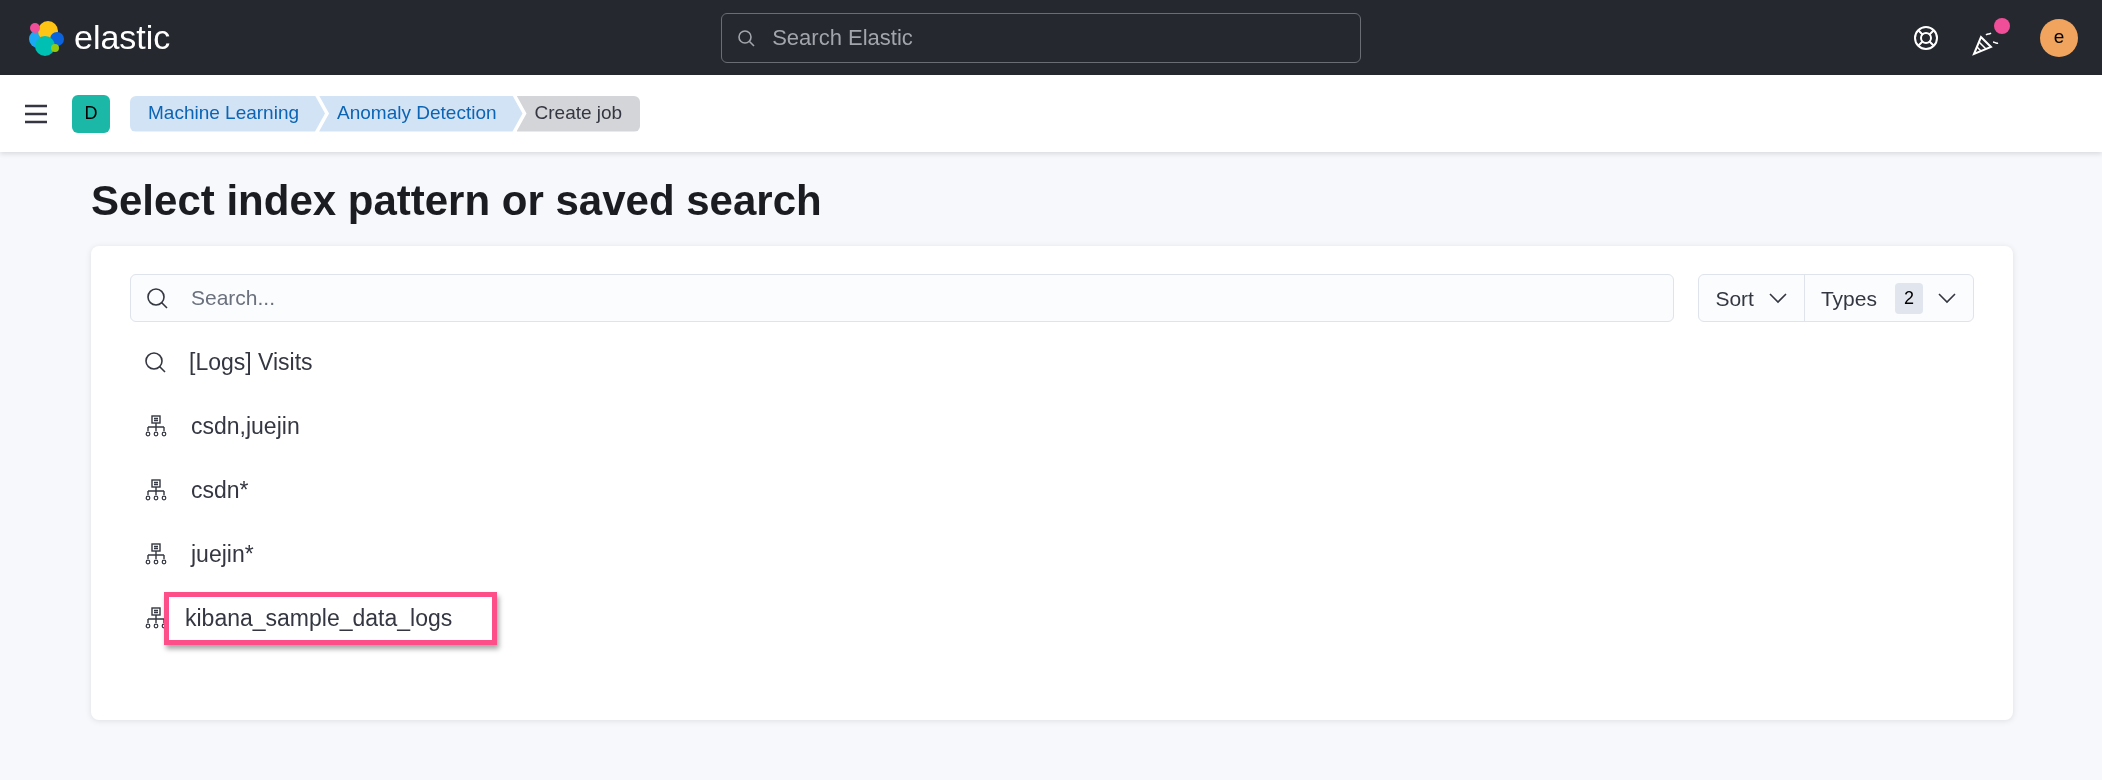 This screenshot has width=2102, height=780. What do you see at coordinates (91, 113) in the screenshot?
I see `space-avatar: D` at bounding box center [91, 113].